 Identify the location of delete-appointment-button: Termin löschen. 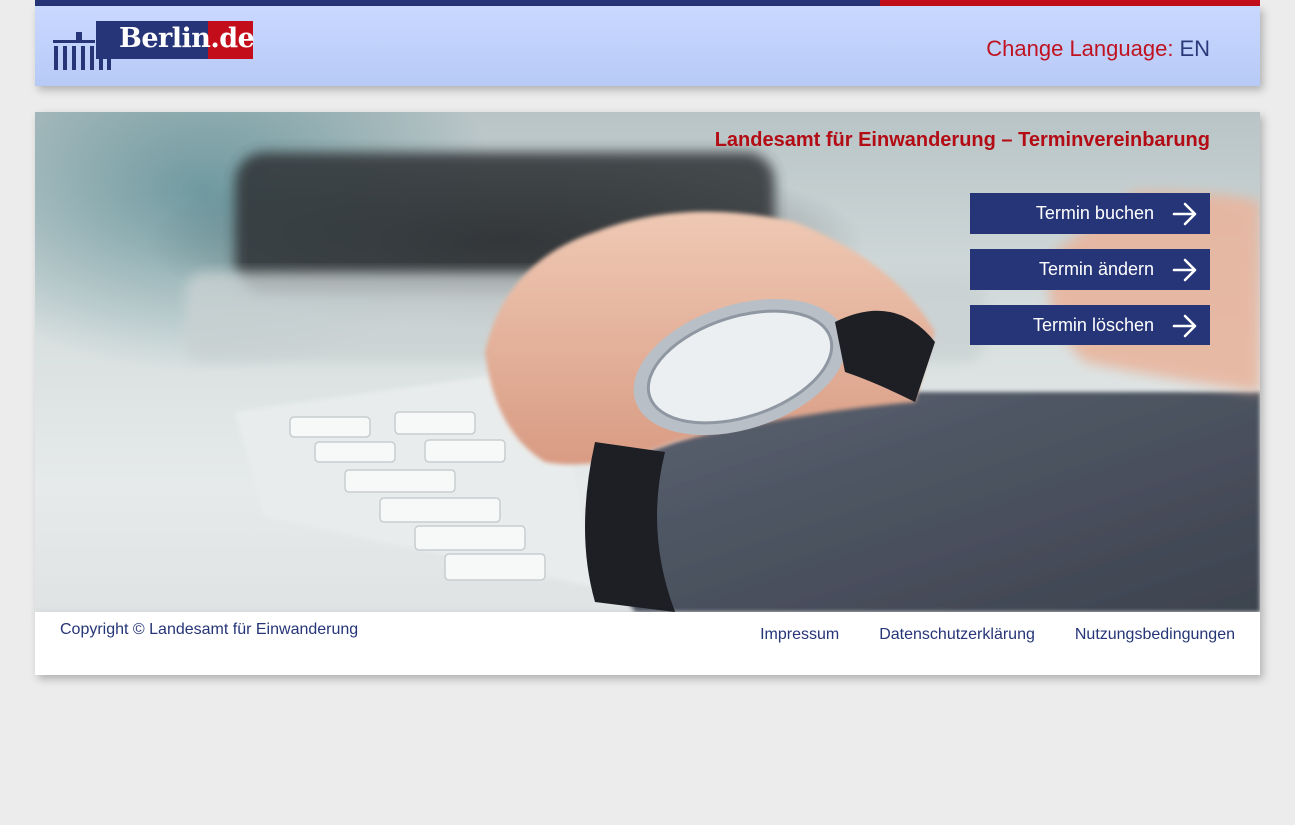
(1090, 325).